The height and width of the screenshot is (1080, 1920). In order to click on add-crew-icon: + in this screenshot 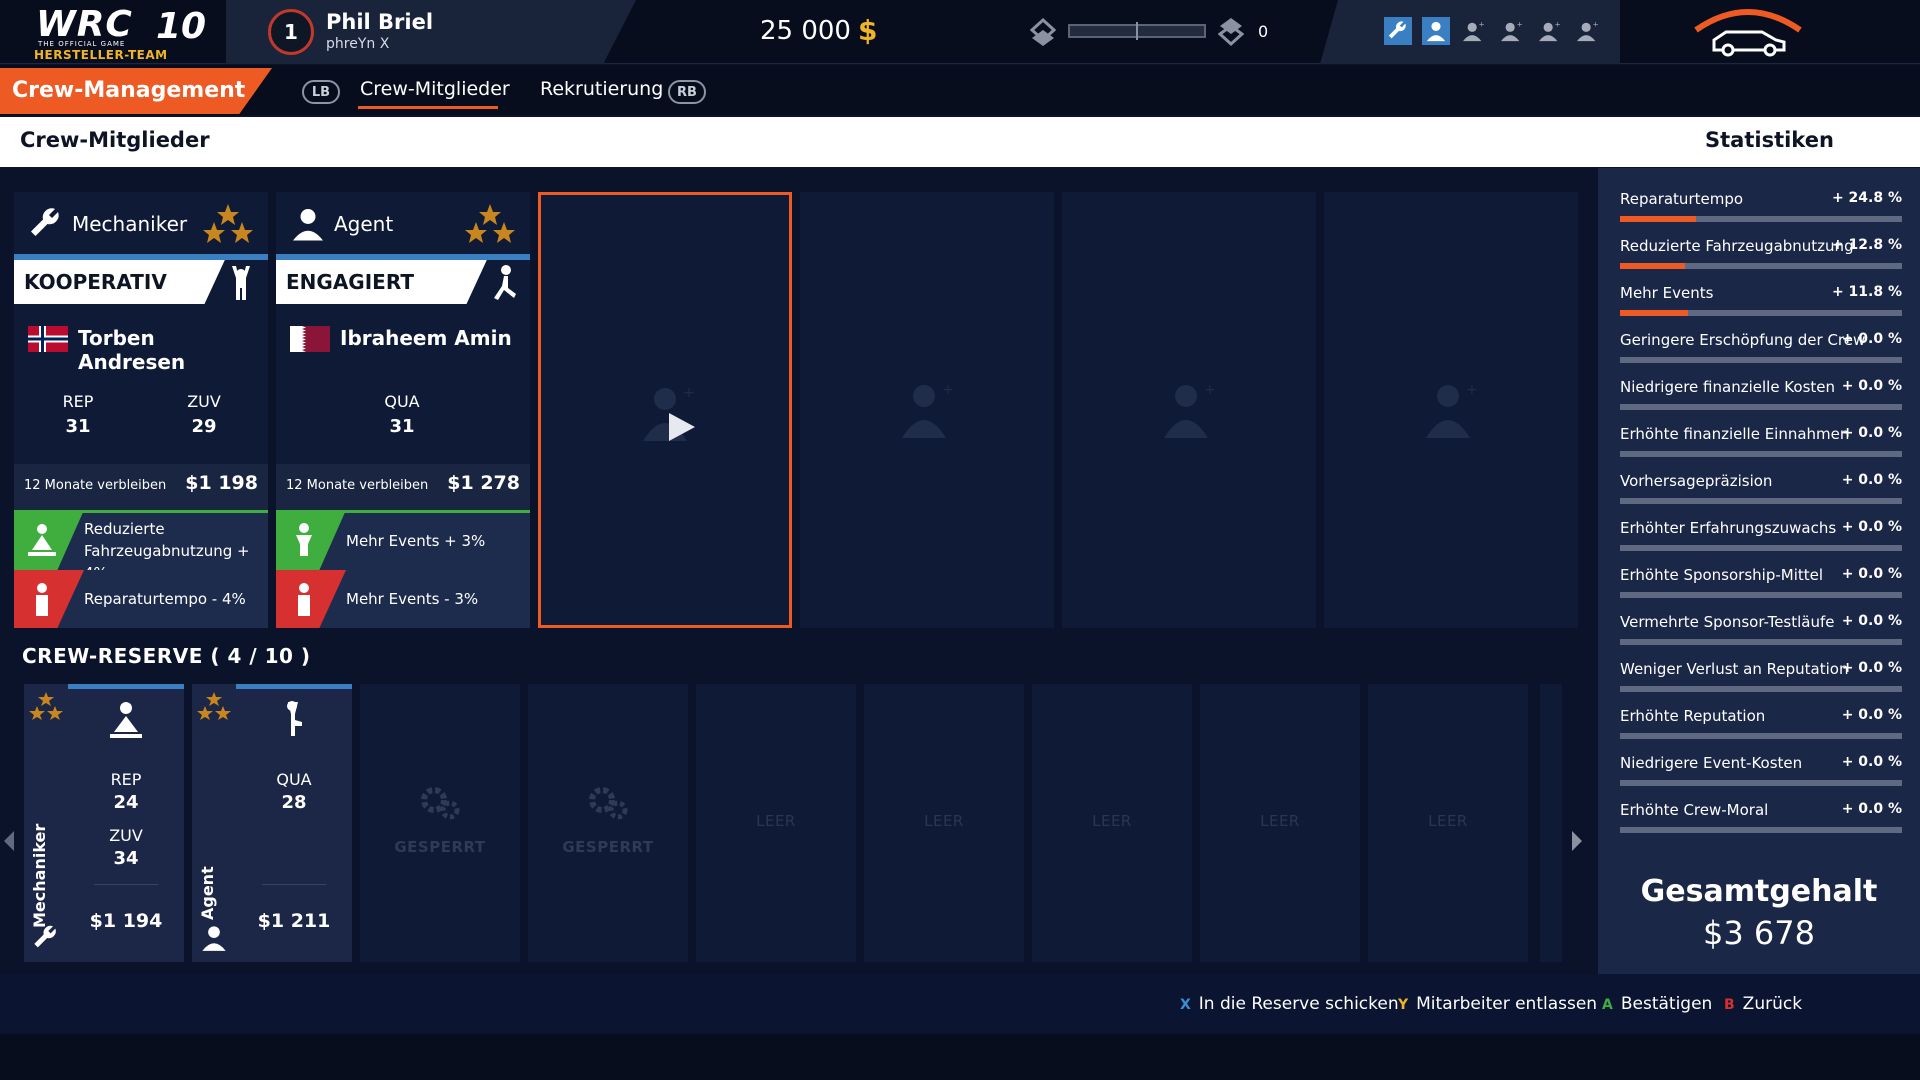, I will do `click(928, 410)`.